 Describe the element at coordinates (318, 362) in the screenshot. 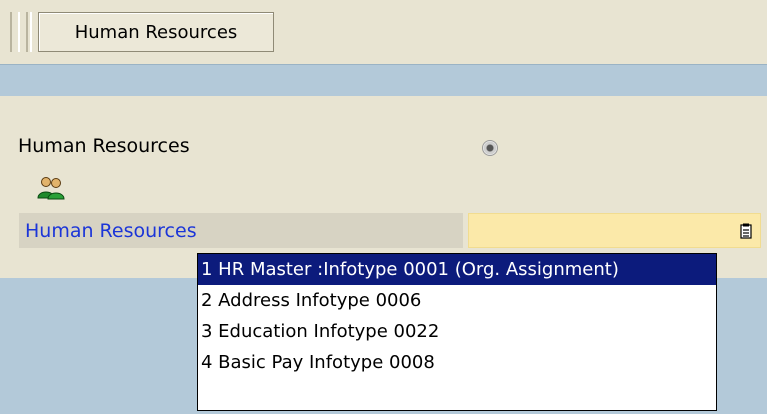

I see `dropdown-item-label: 4 Basic Pay Infotype 0008` at that location.